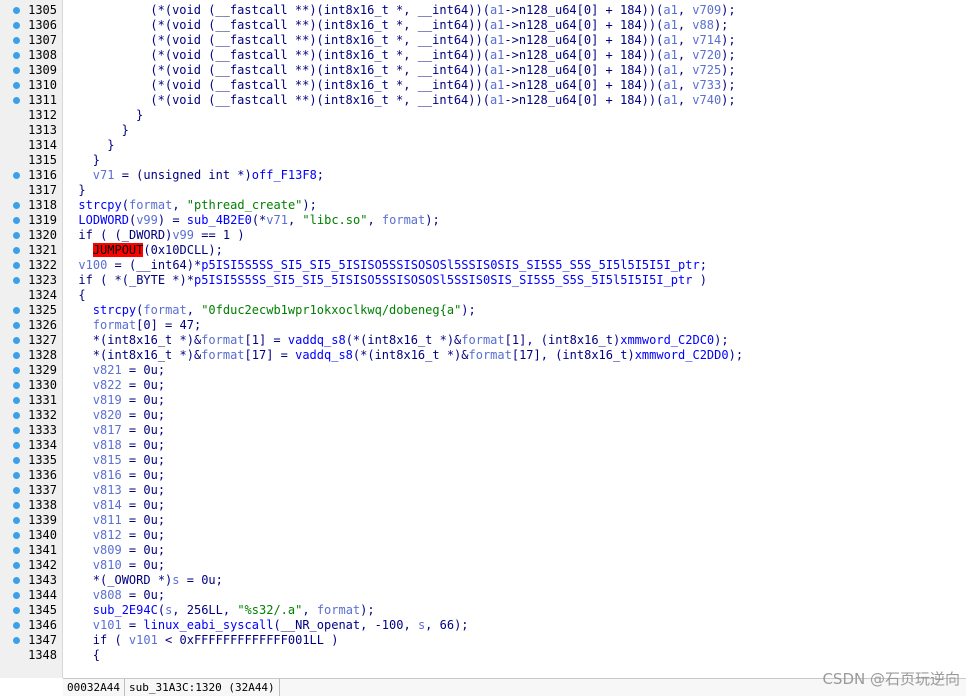  I want to click on code-line: if ( (_DWORD)v99 == 1 ), so click(161, 235).